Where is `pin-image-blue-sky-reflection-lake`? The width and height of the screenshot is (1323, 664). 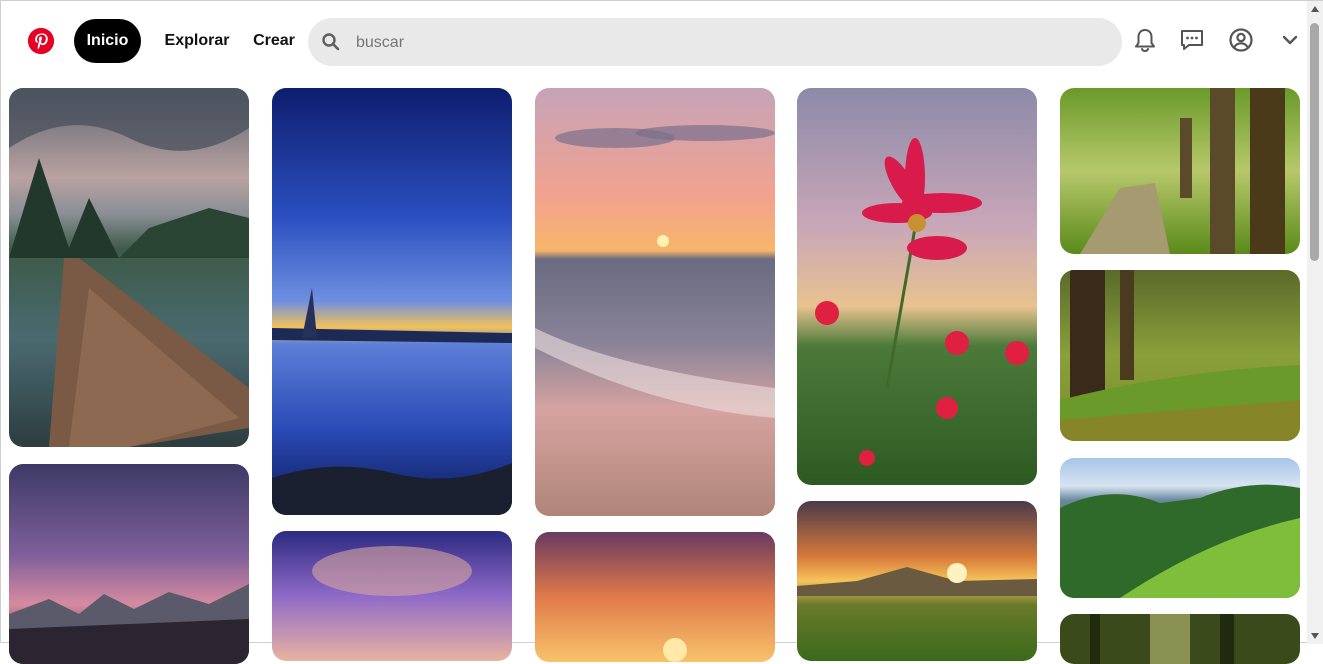 pin-image-blue-sky-reflection-lake is located at coordinates (392, 301).